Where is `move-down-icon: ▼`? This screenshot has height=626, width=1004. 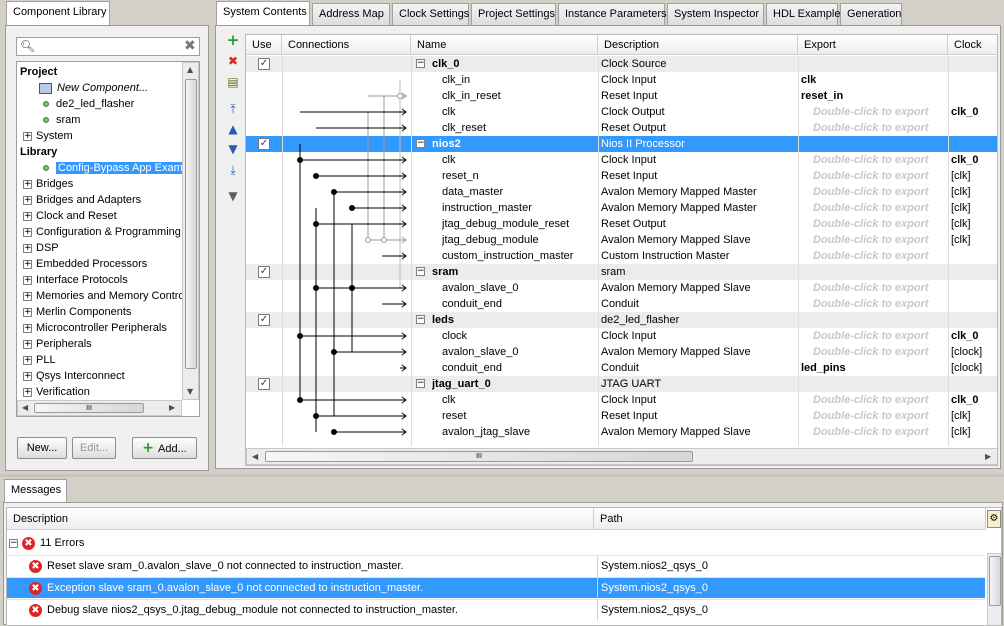 move-down-icon: ▼ is located at coordinates (233, 149).